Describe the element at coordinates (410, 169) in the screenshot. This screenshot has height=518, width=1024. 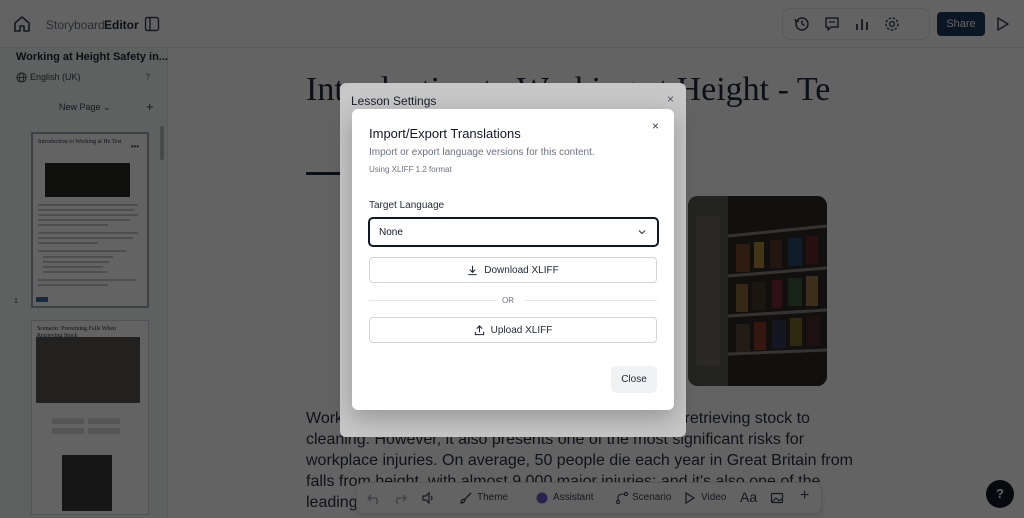
I see `format-note: Using XLIFF 1.2 format` at that location.